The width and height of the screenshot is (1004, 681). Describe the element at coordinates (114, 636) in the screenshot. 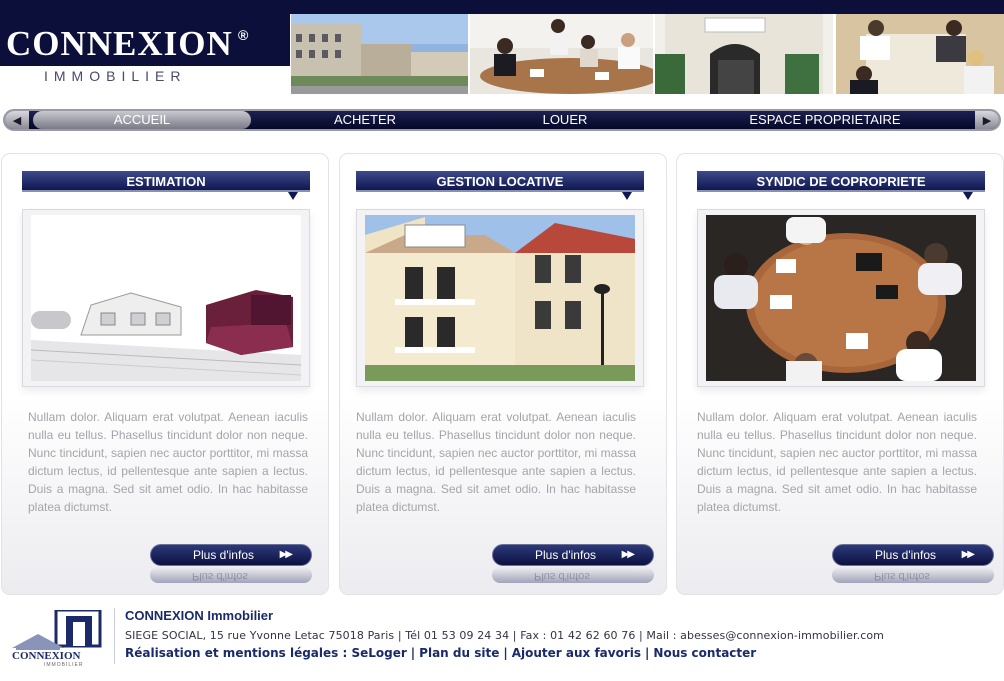

I see `footer-divider` at that location.